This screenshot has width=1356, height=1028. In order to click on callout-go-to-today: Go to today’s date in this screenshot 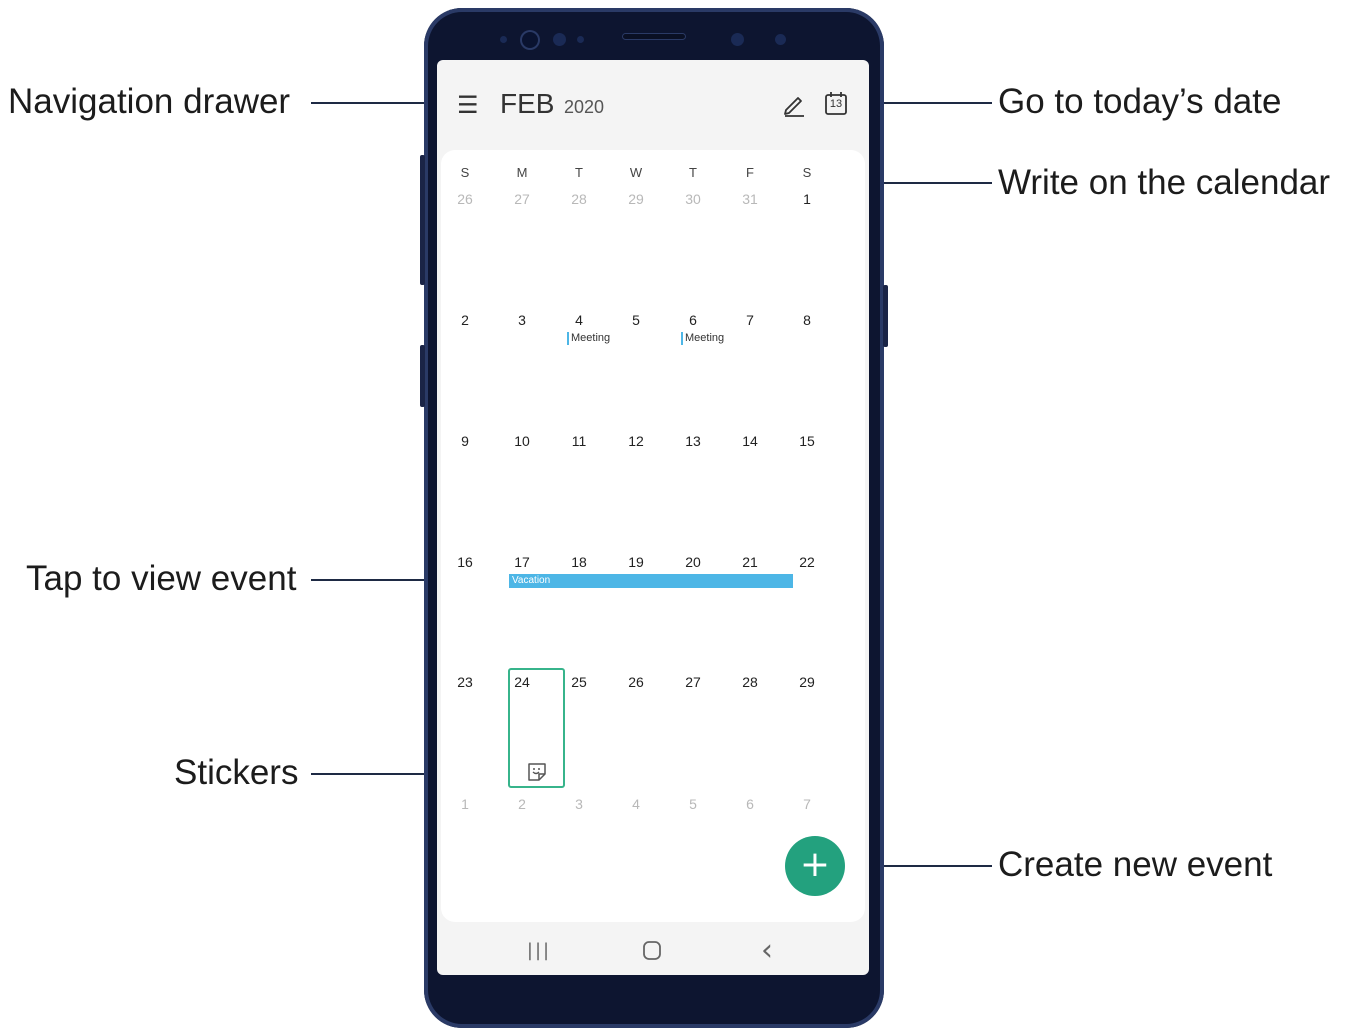, I will do `click(1140, 101)`.